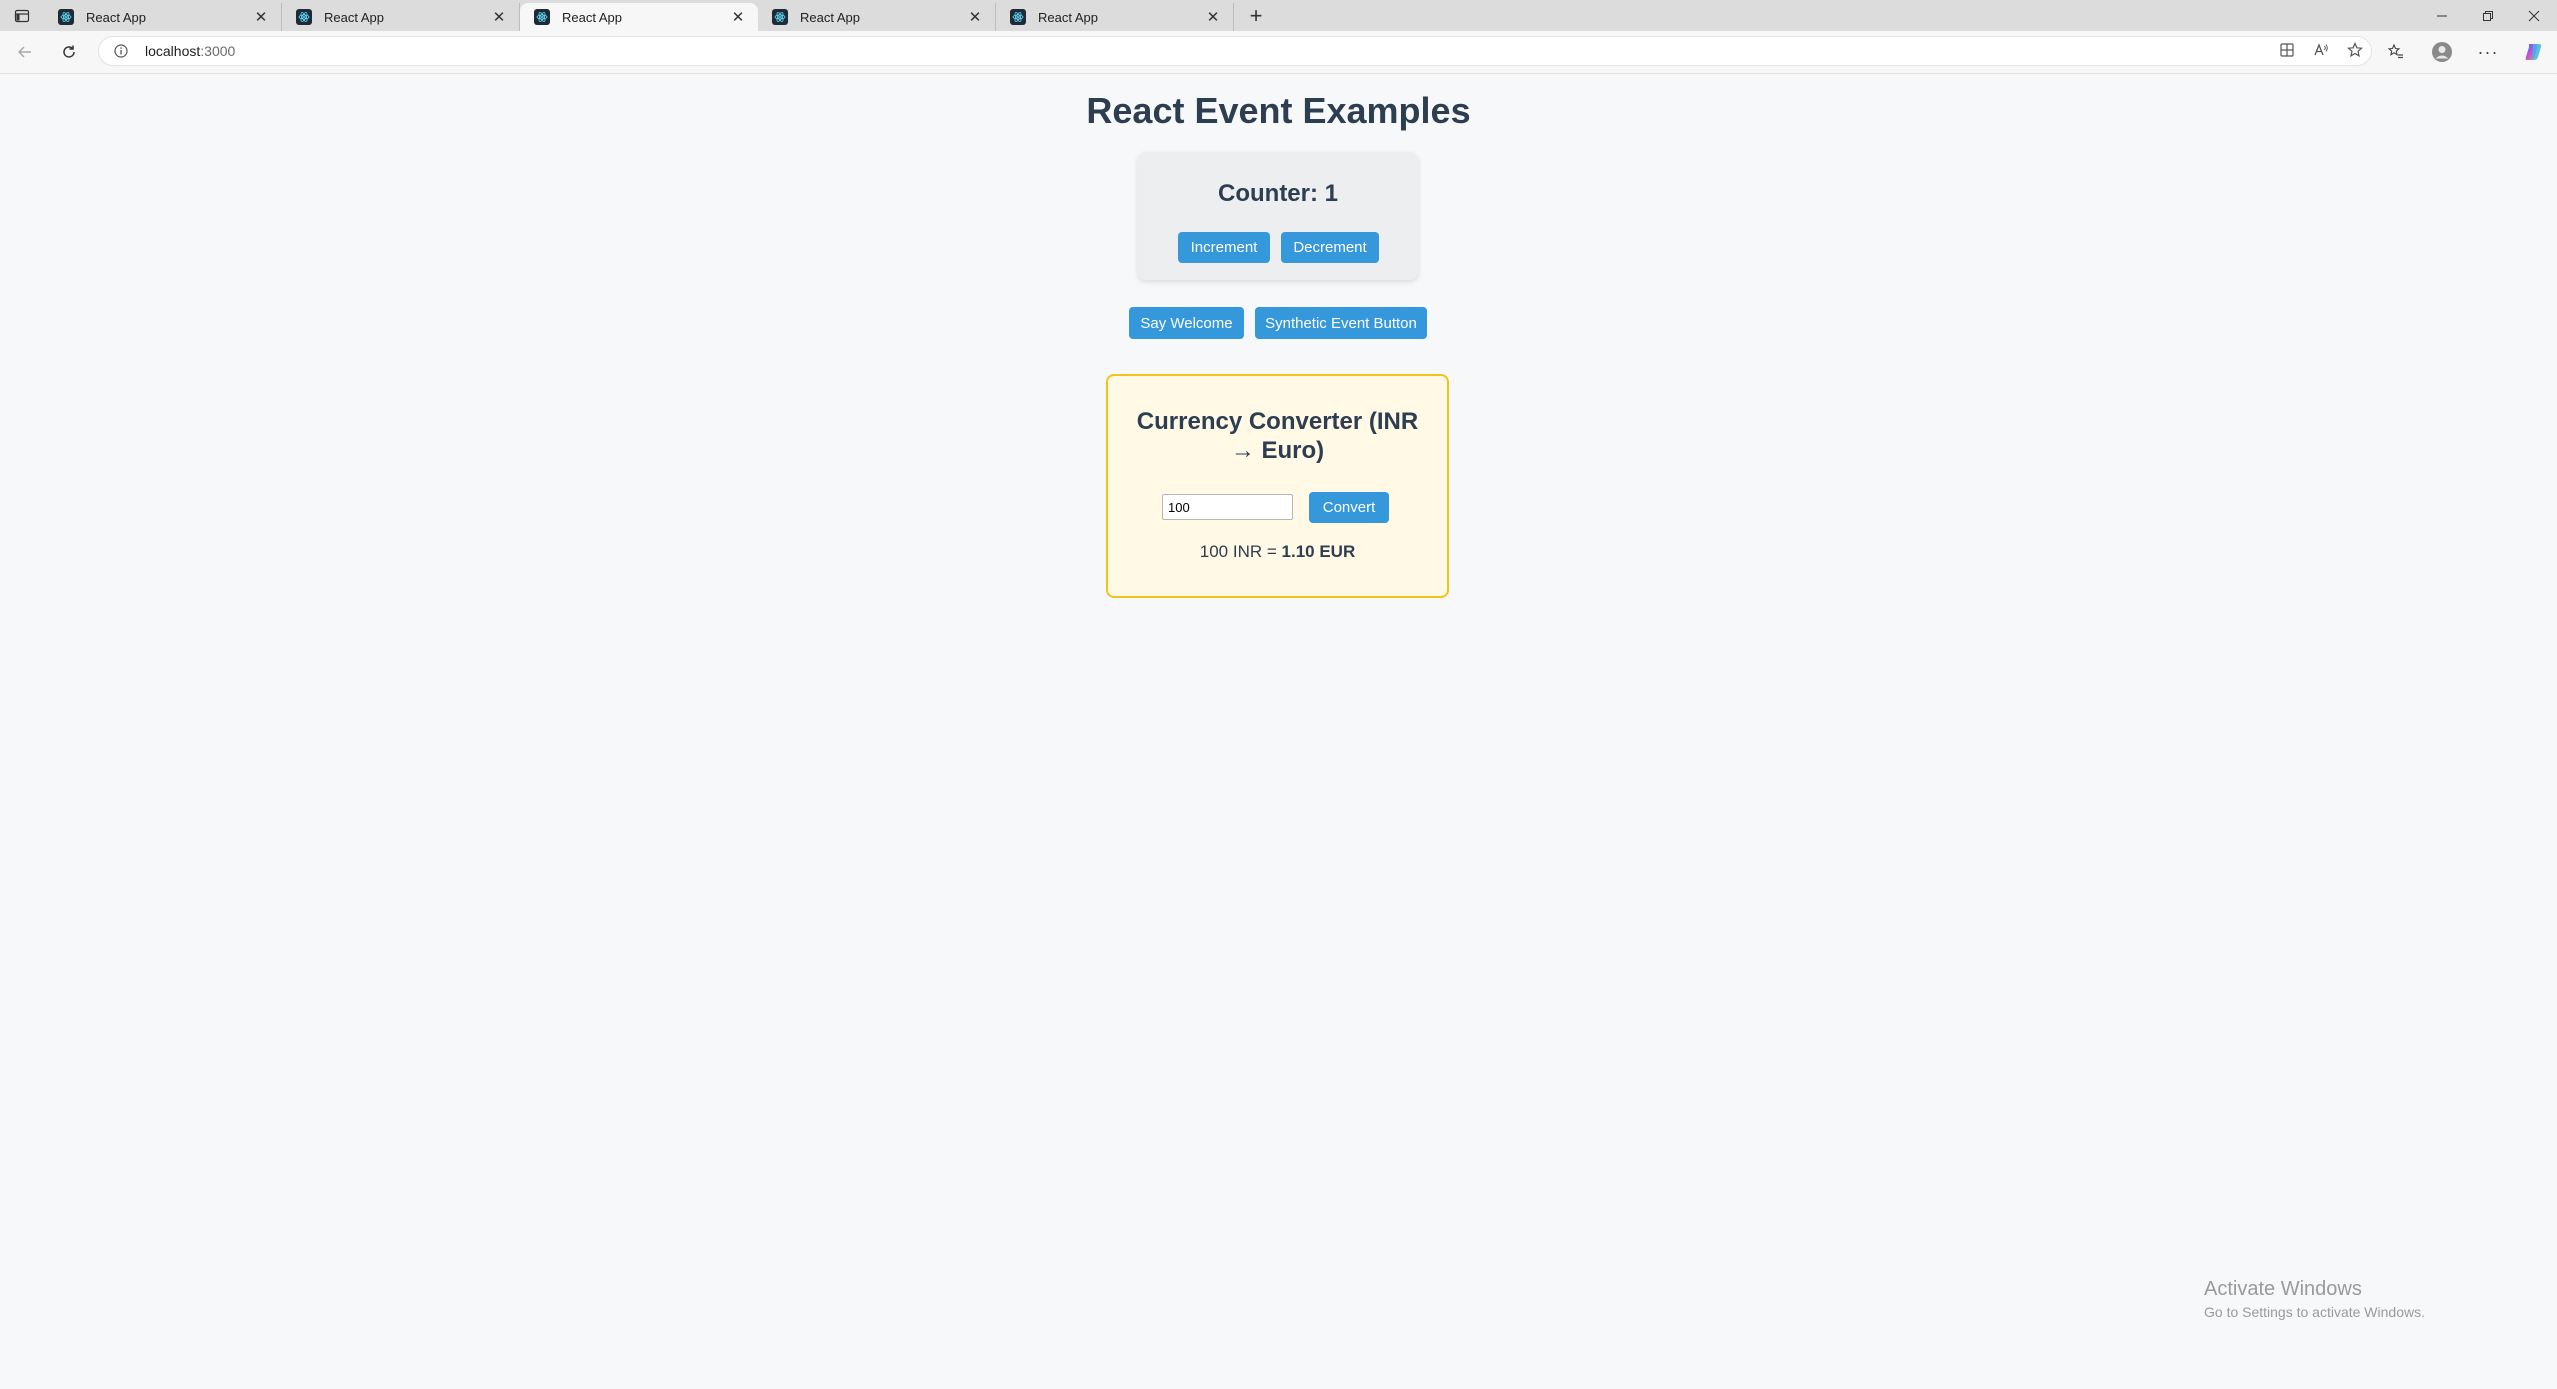 The width and height of the screenshot is (2557, 1389). I want to click on convert-button: Convert, so click(1349, 507).